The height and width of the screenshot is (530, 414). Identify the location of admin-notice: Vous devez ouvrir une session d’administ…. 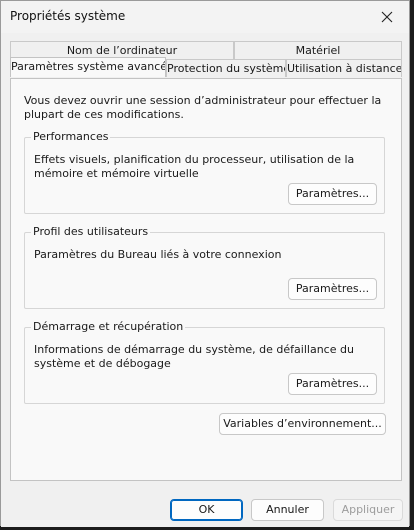
(203, 107).